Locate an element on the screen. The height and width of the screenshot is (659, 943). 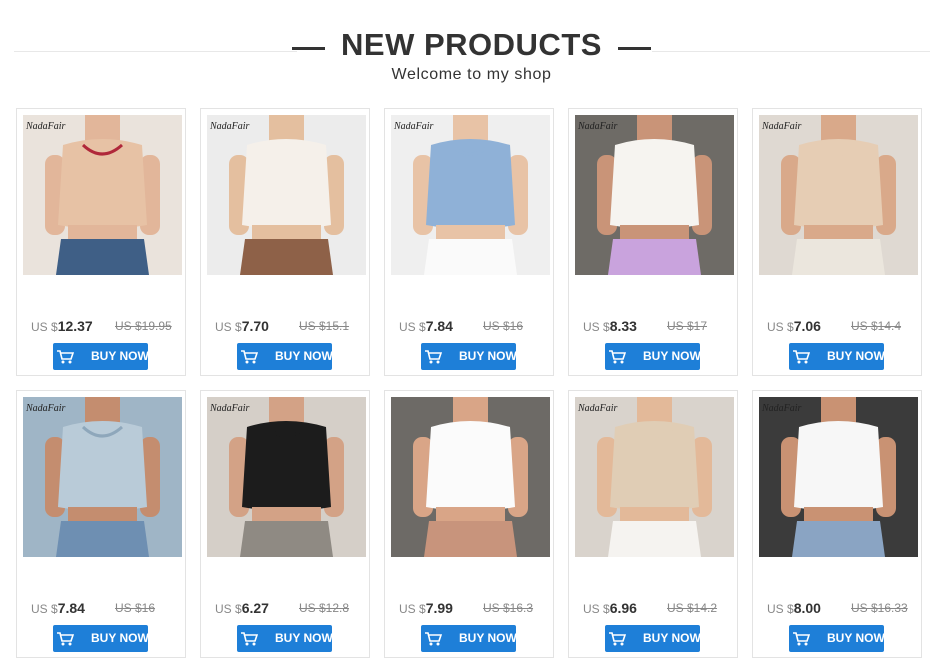
price-amount: 7.70 is located at coordinates (255, 326).